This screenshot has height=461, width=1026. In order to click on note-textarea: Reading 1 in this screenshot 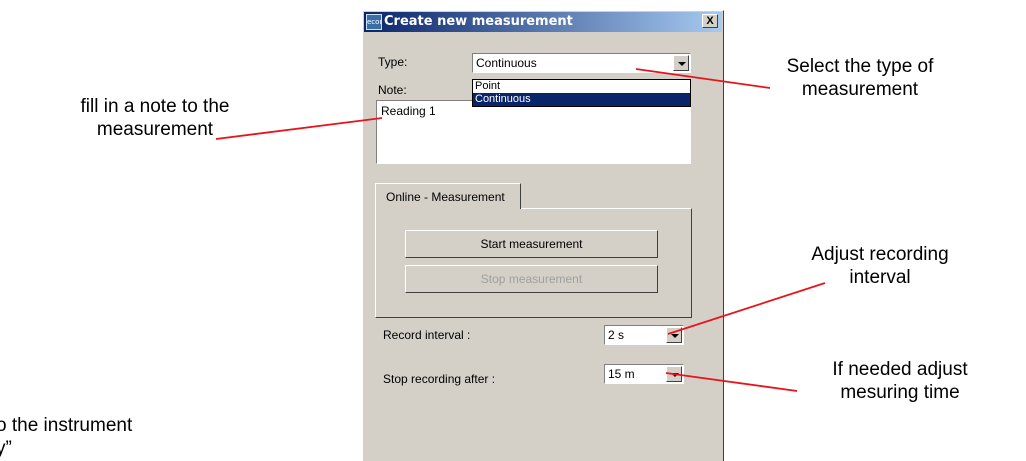, I will do `click(533, 132)`.